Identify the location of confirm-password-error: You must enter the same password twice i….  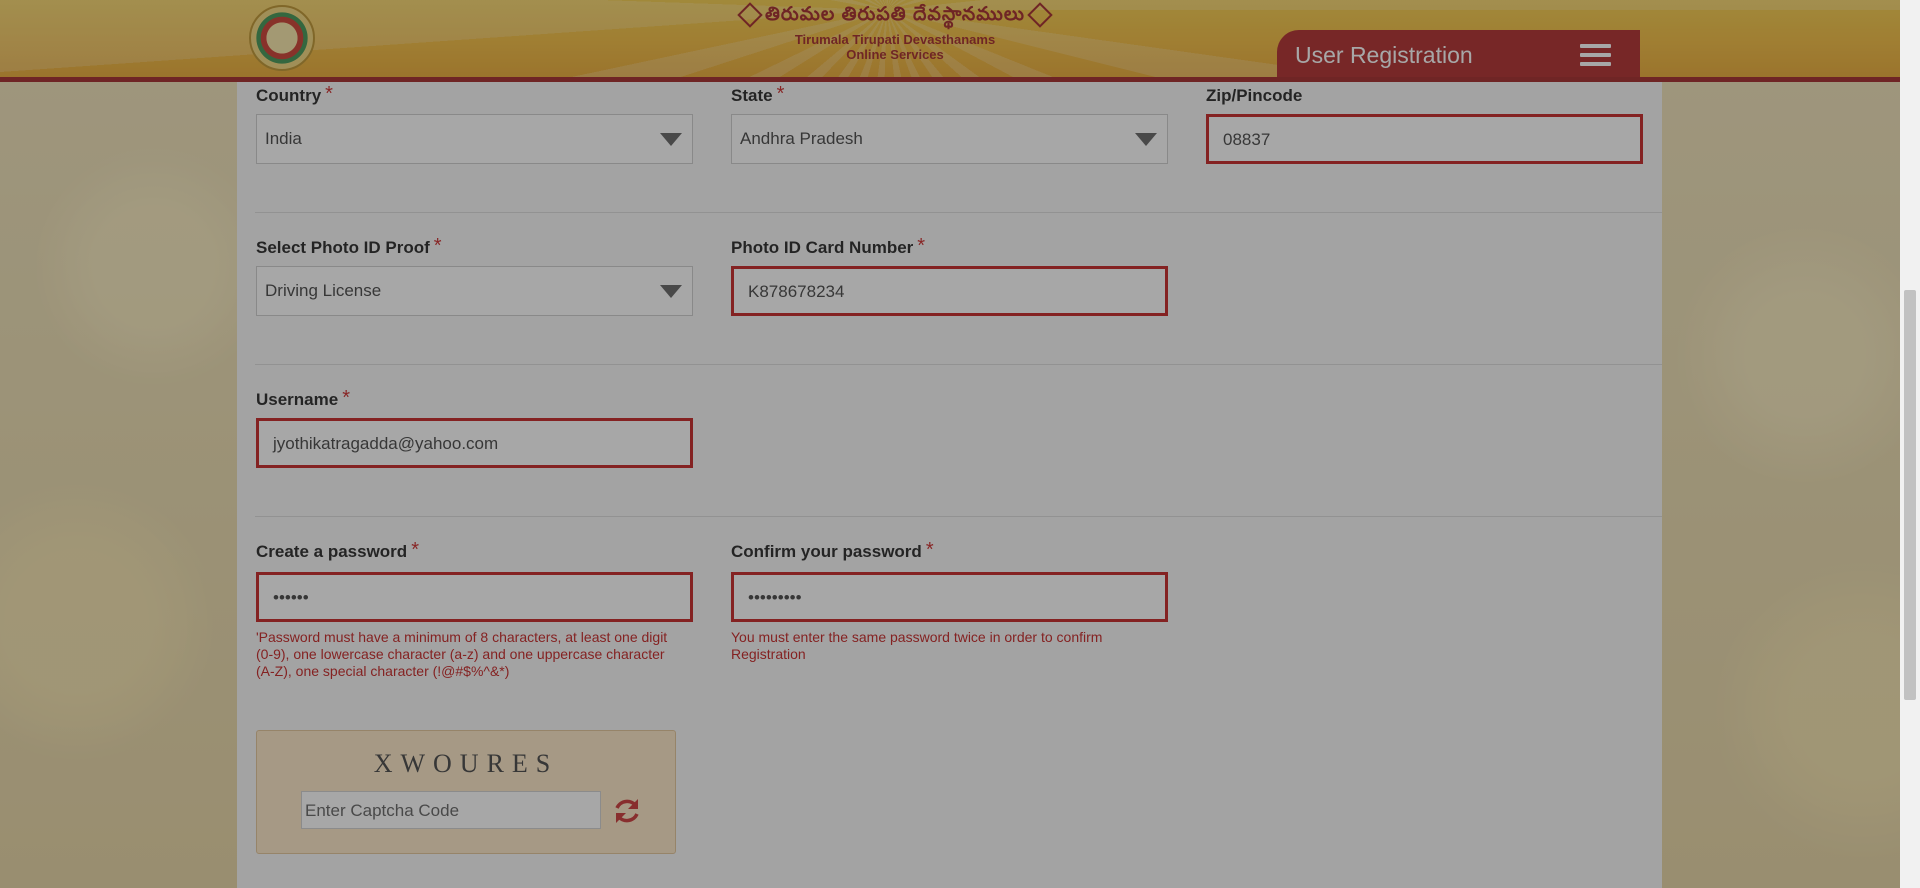
(917, 645).